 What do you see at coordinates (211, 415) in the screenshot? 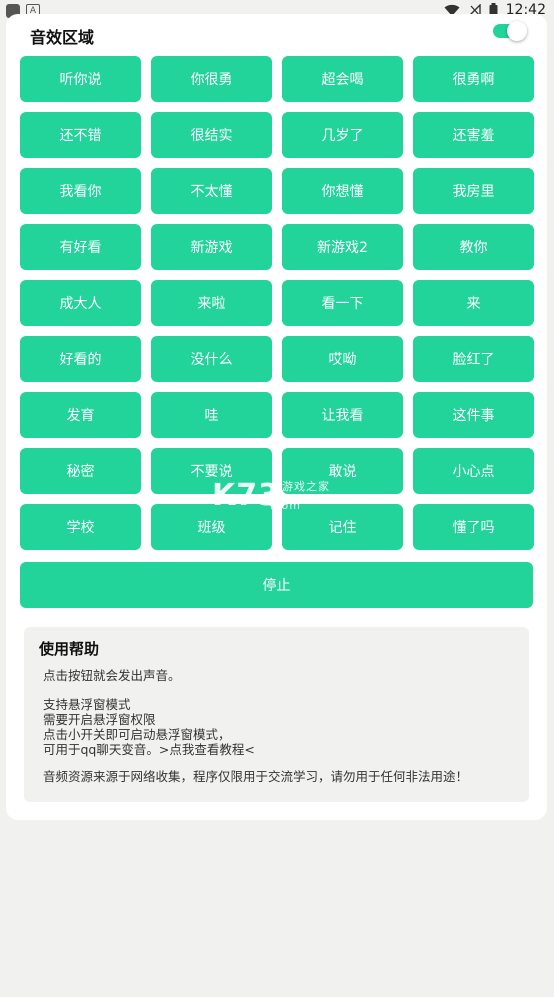
I see `sound-button: 哇` at bounding box center [211, 415].